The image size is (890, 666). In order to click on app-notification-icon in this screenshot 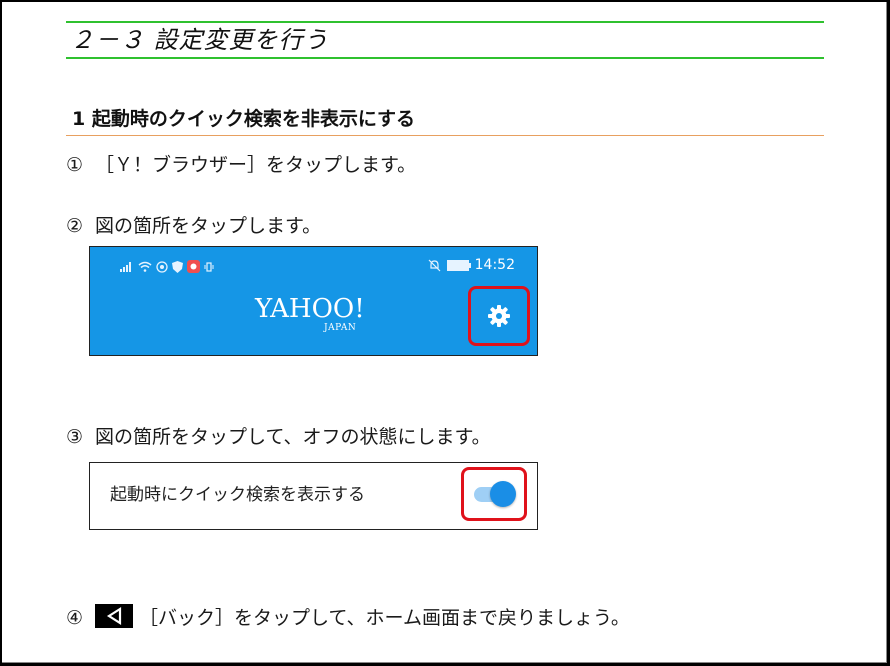, I will do `click(193, 266)`.